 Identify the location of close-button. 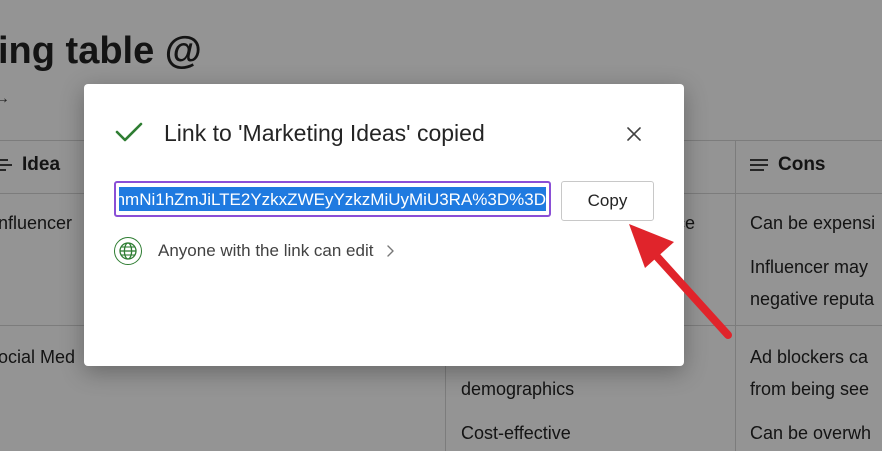
(634, 134).